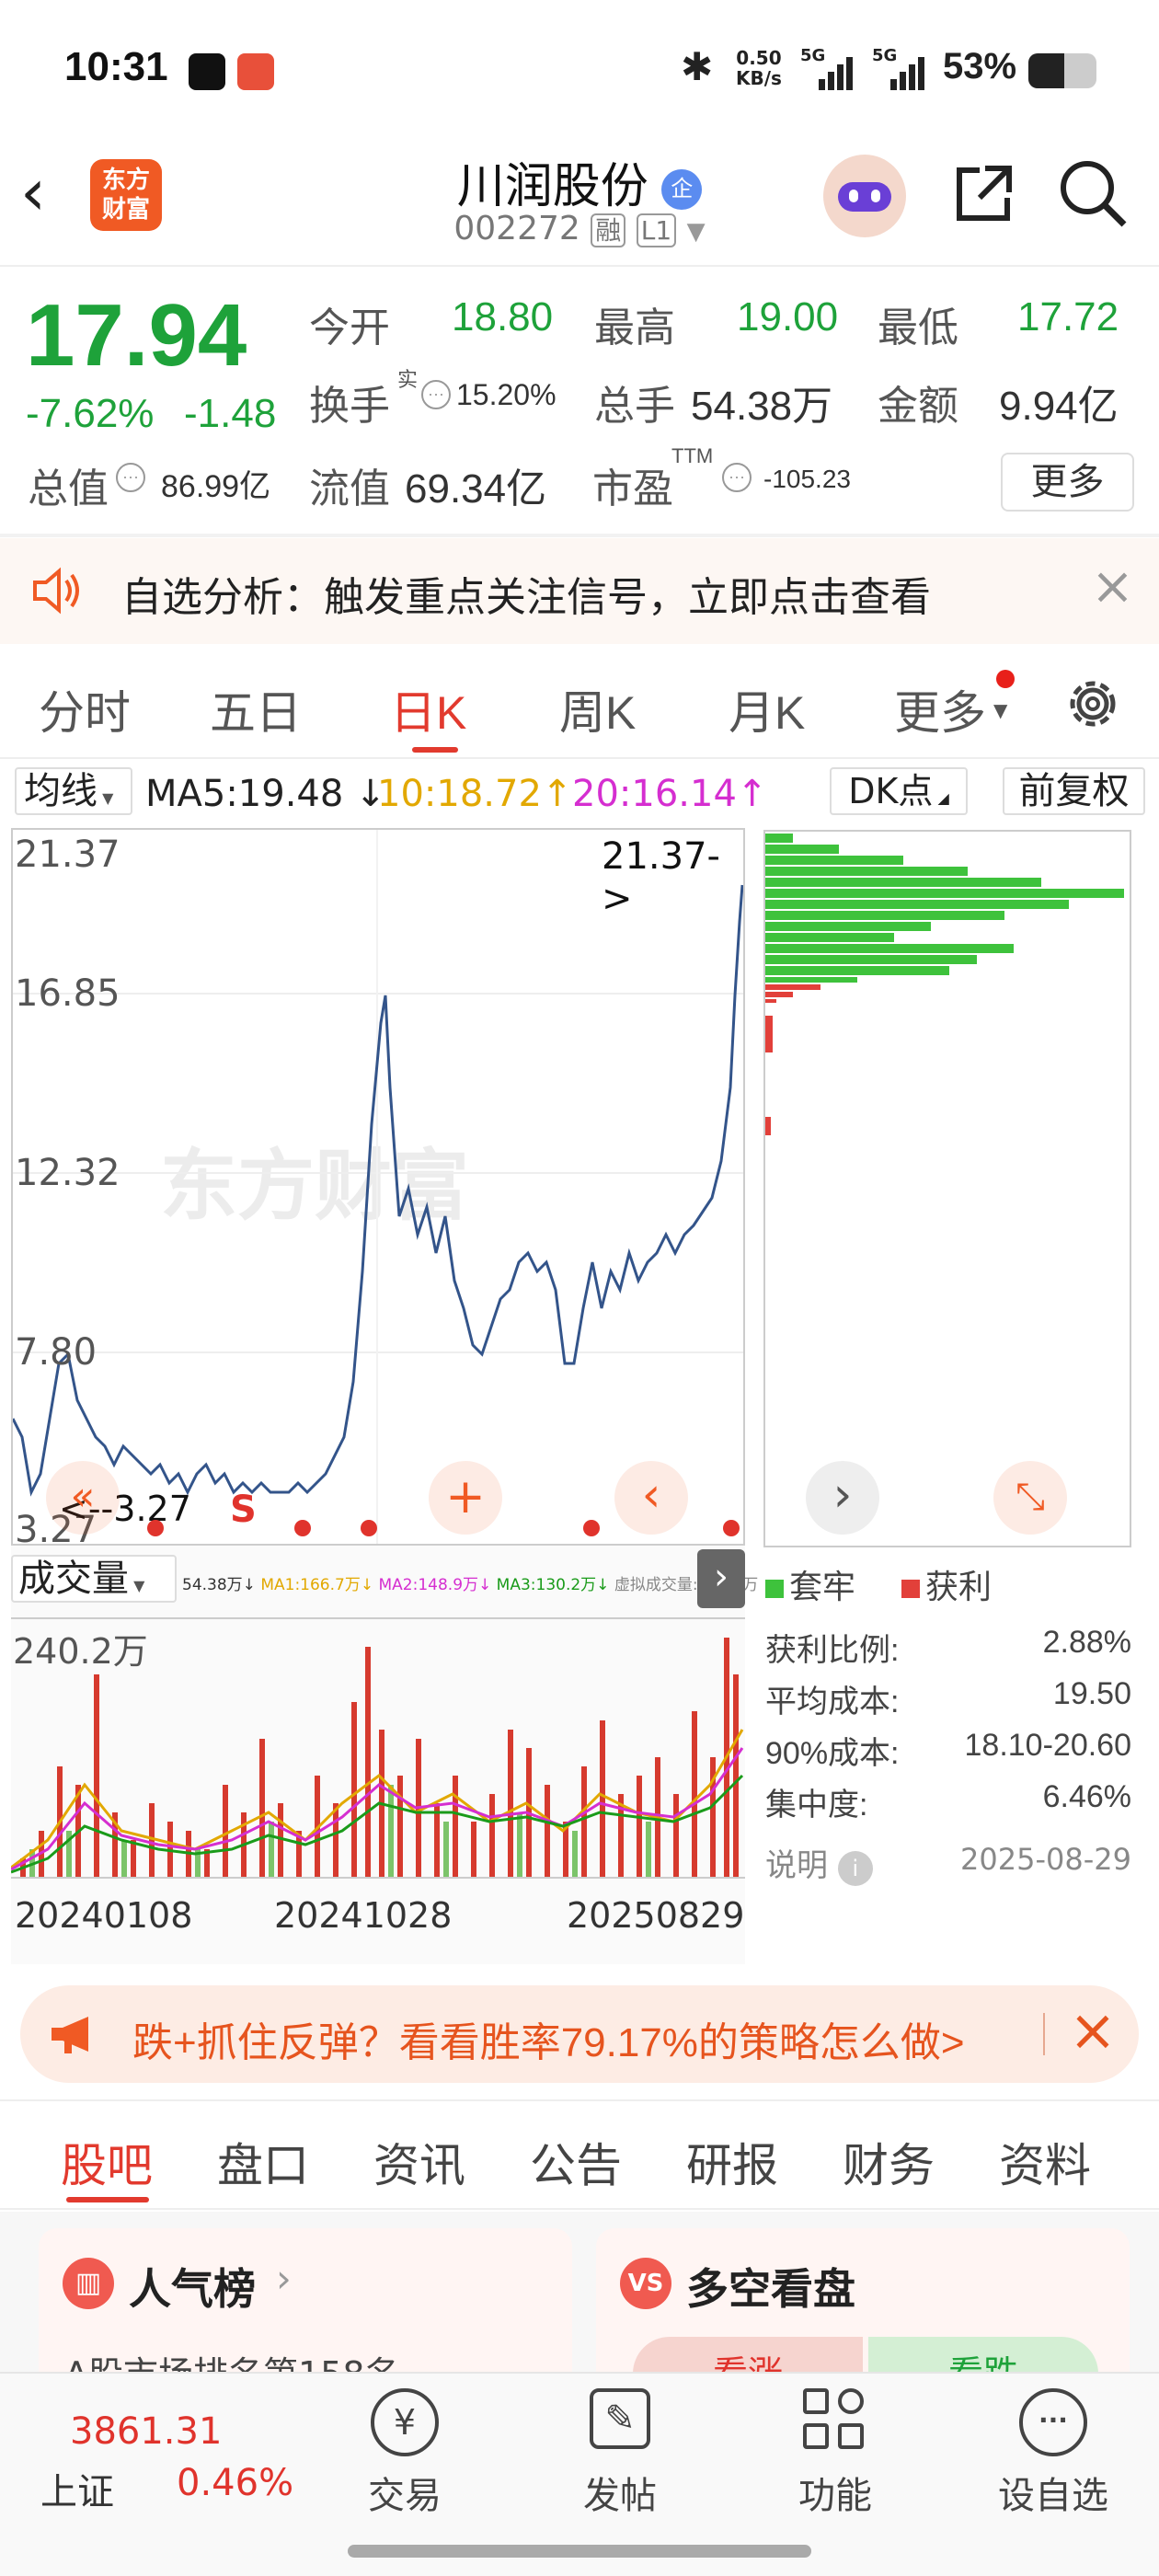 The width and height of the screenshot is (1159, 2576). Describe the element at coordinates (243, 1510) in the screenshot. I see `sell-signal: S` at that location.